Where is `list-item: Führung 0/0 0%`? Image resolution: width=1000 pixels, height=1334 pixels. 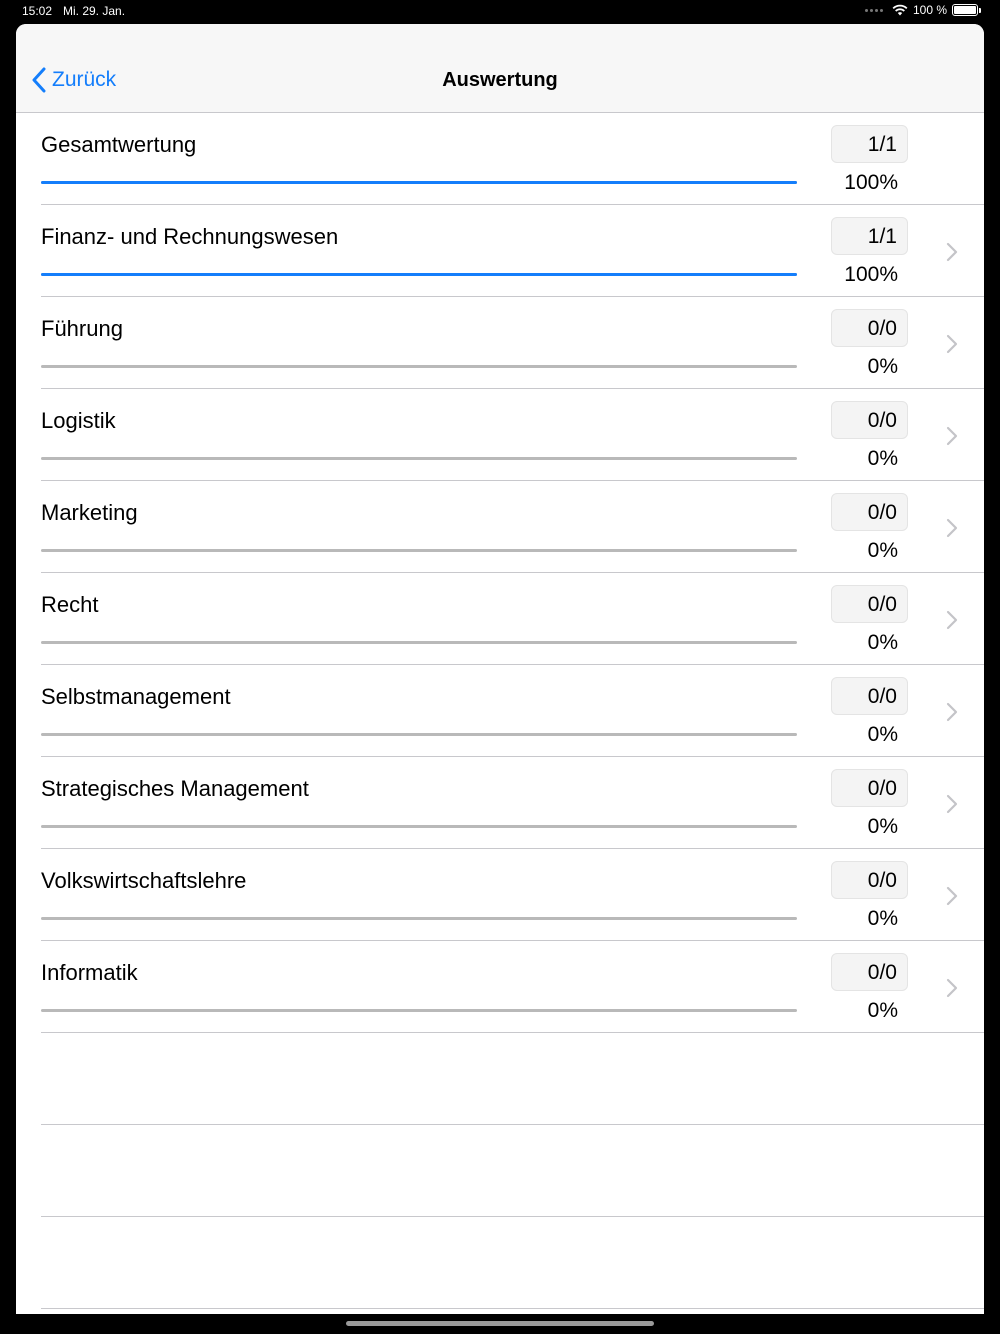
list-item: Führung 0/0 0% is located at coordinates (500, 343).